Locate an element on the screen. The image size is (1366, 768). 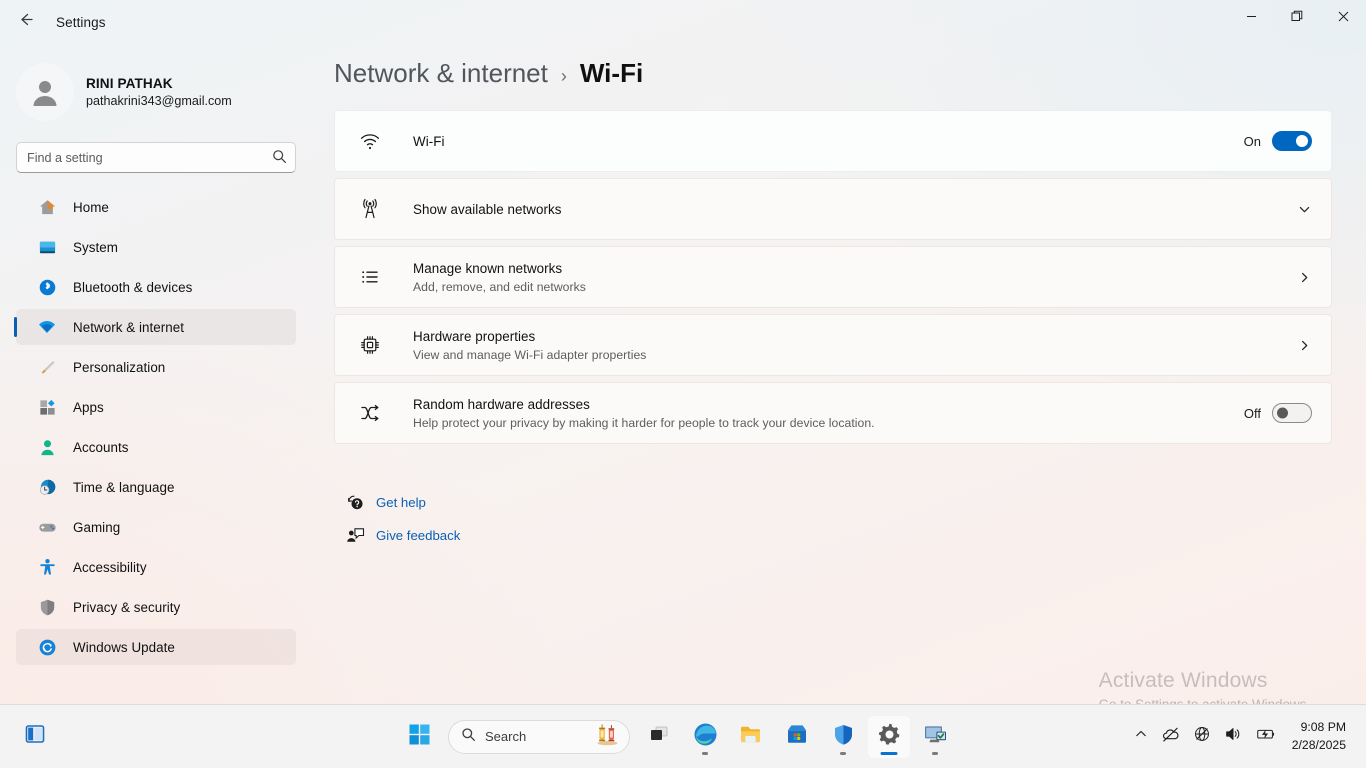
sidebar-item-bluetooth: Bluetooth & devices is located at coordinates (156, 287).